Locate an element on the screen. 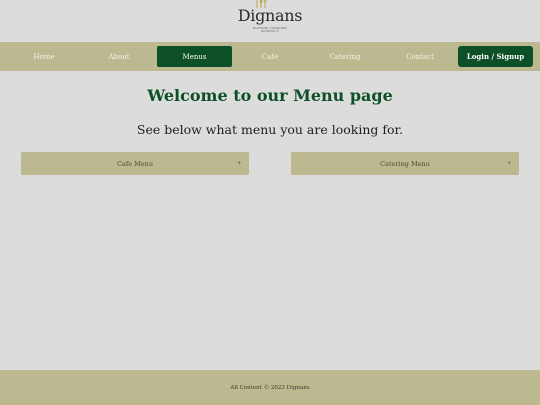  cafe-menu-accordion: Cafe Menu + is located at coordinates (135, 163).